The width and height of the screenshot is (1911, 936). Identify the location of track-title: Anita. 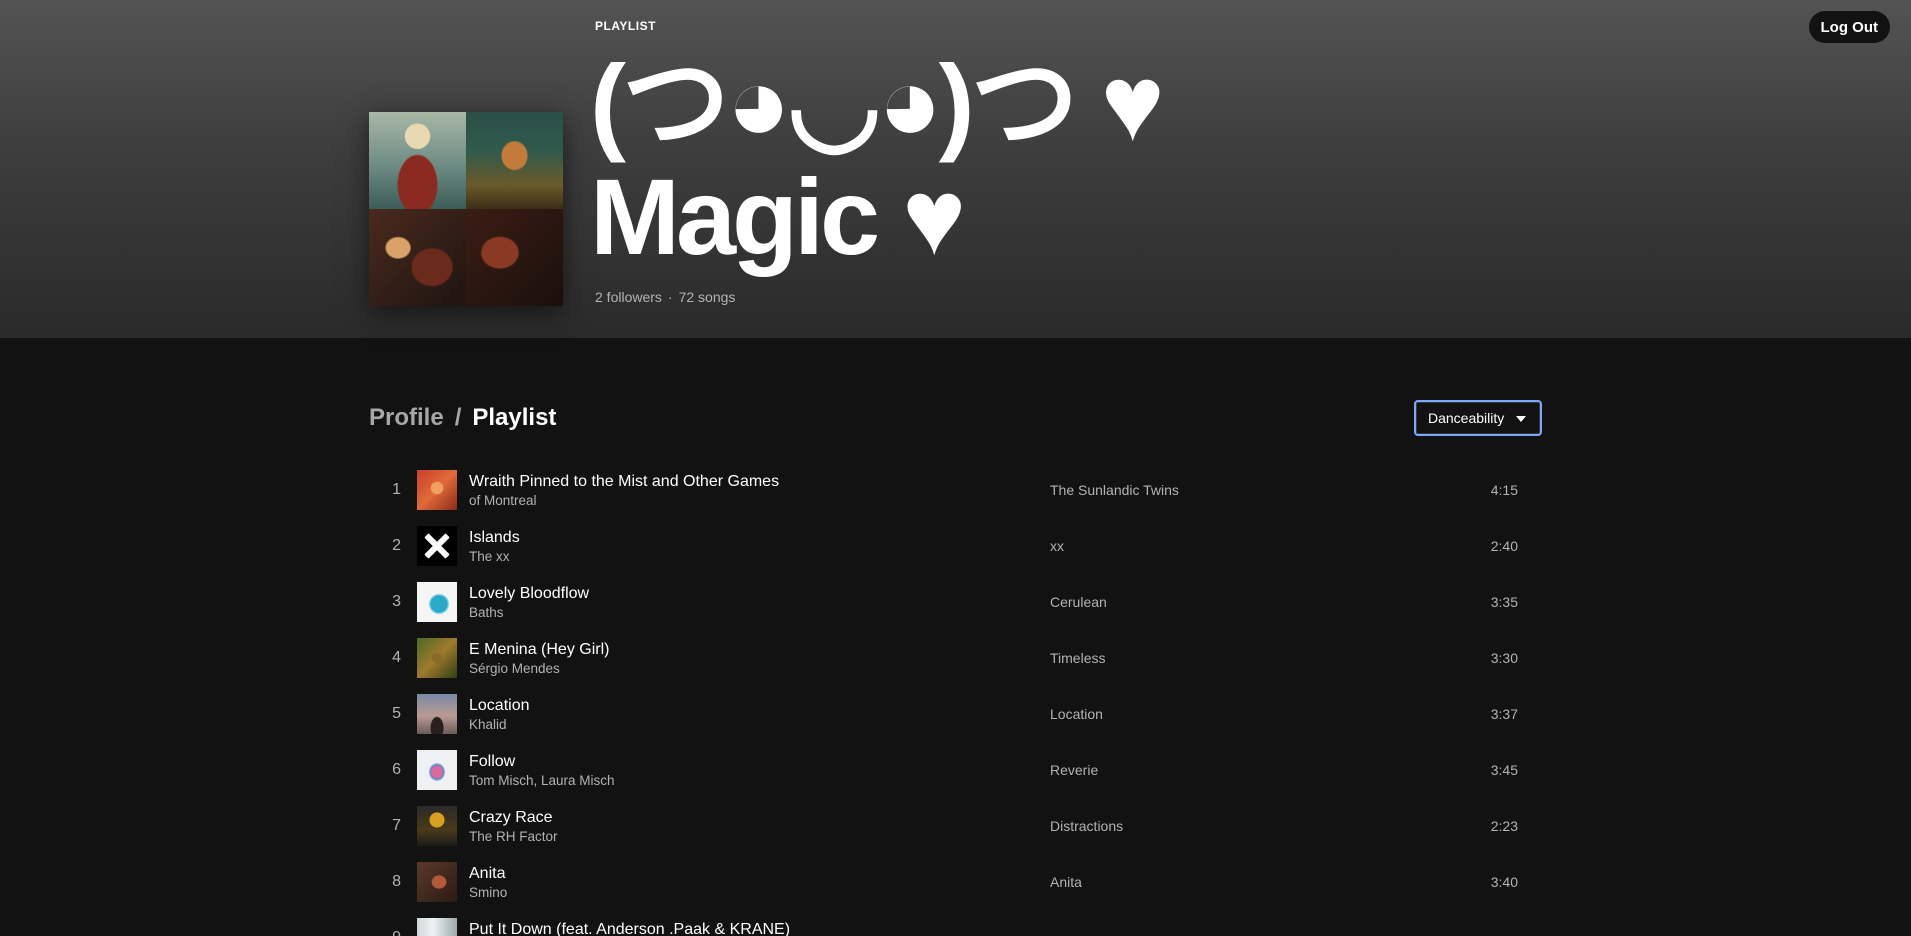
(487, 873).